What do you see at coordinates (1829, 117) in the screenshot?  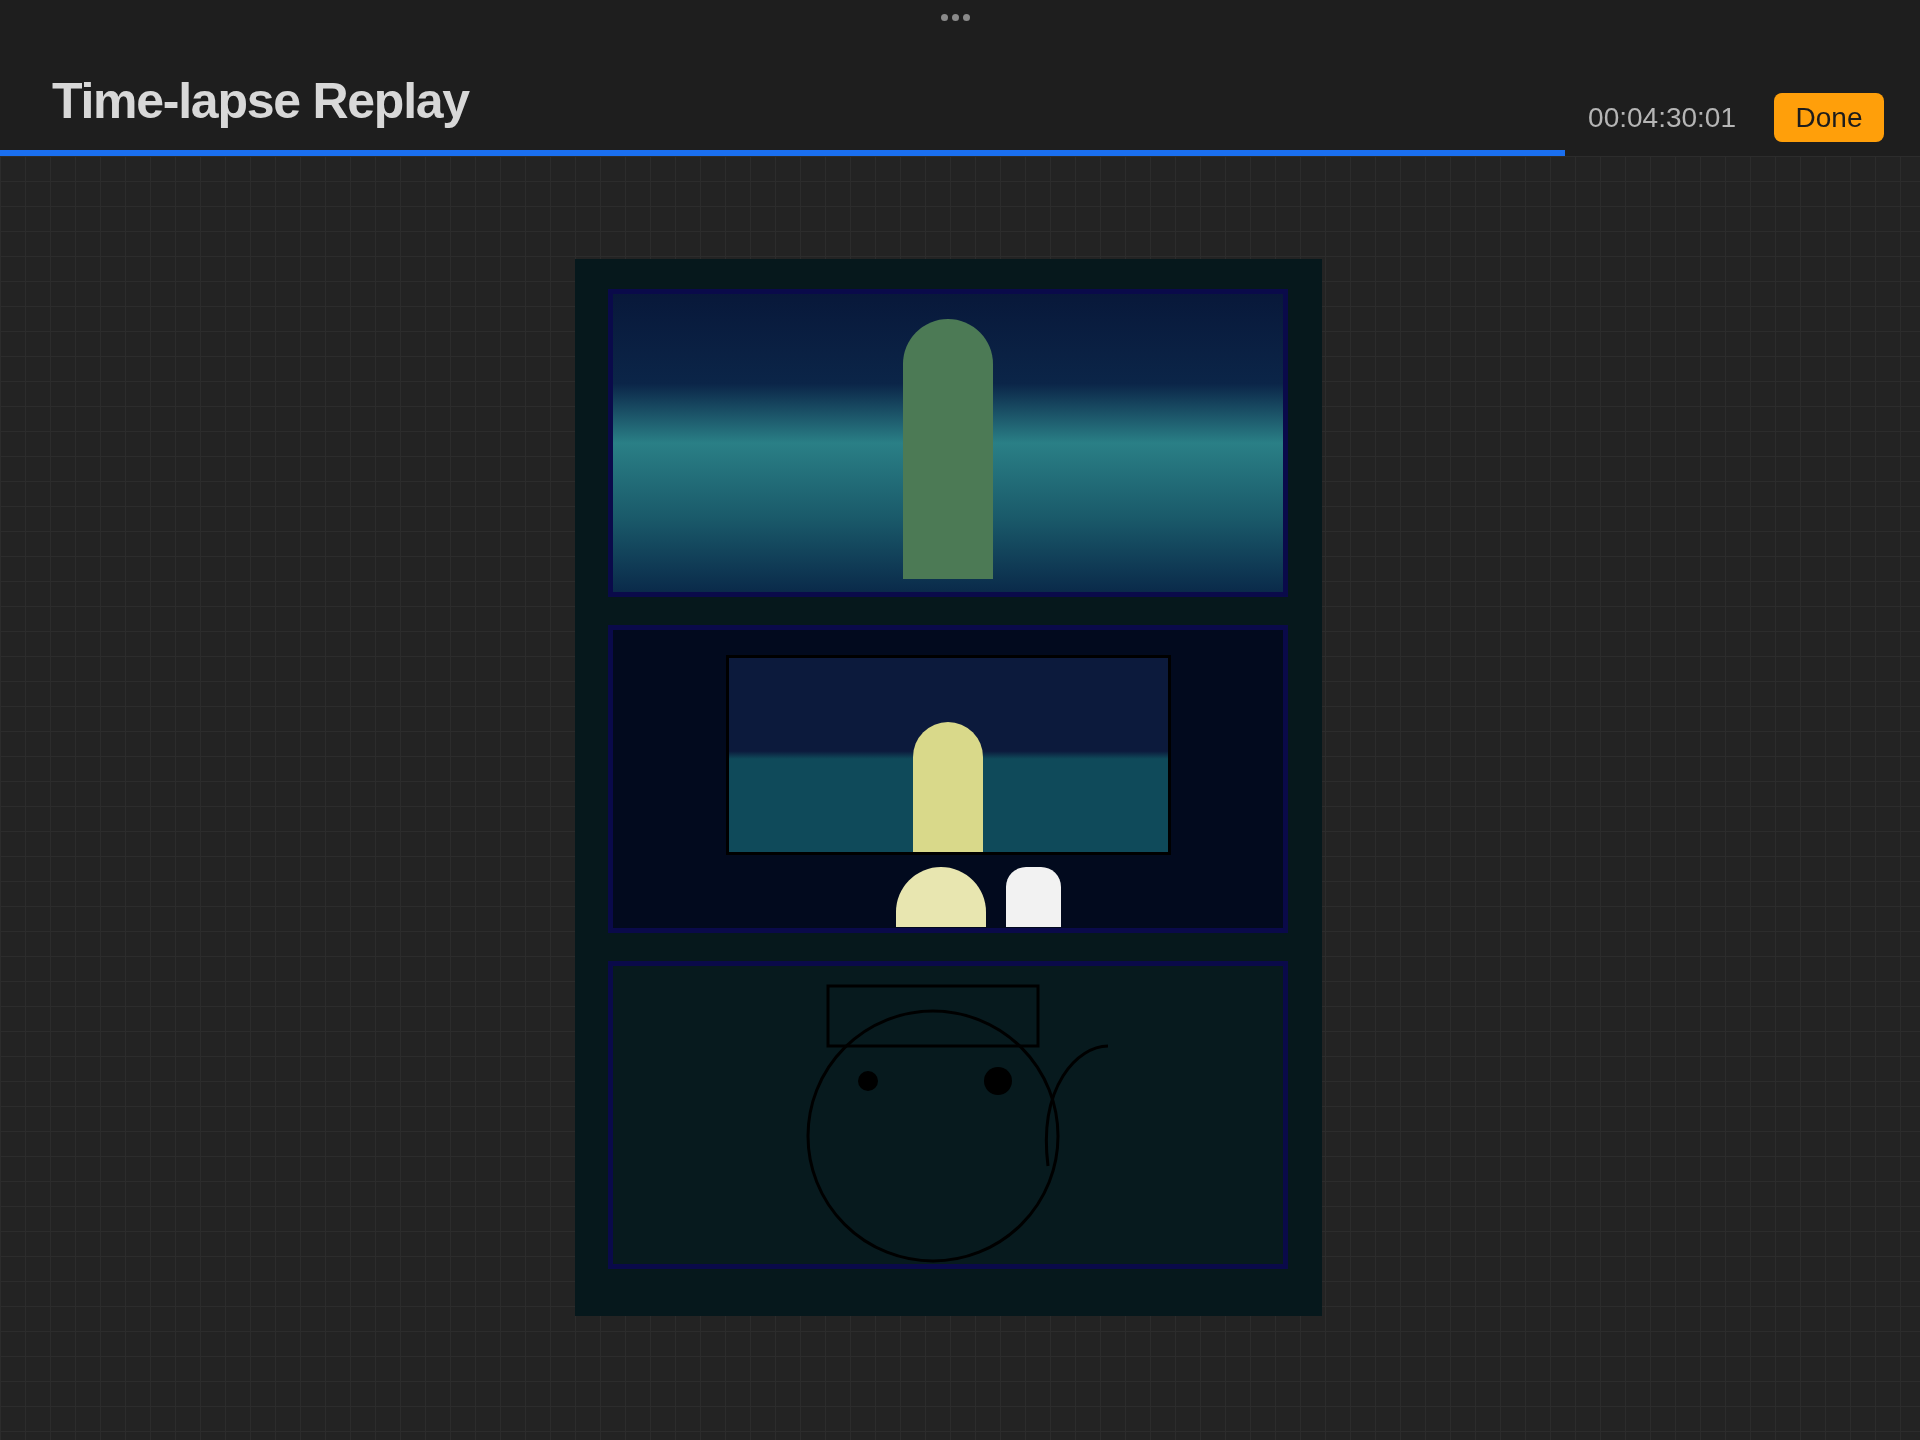 I see `done-button: Done` at bounding box center [1829, 117].